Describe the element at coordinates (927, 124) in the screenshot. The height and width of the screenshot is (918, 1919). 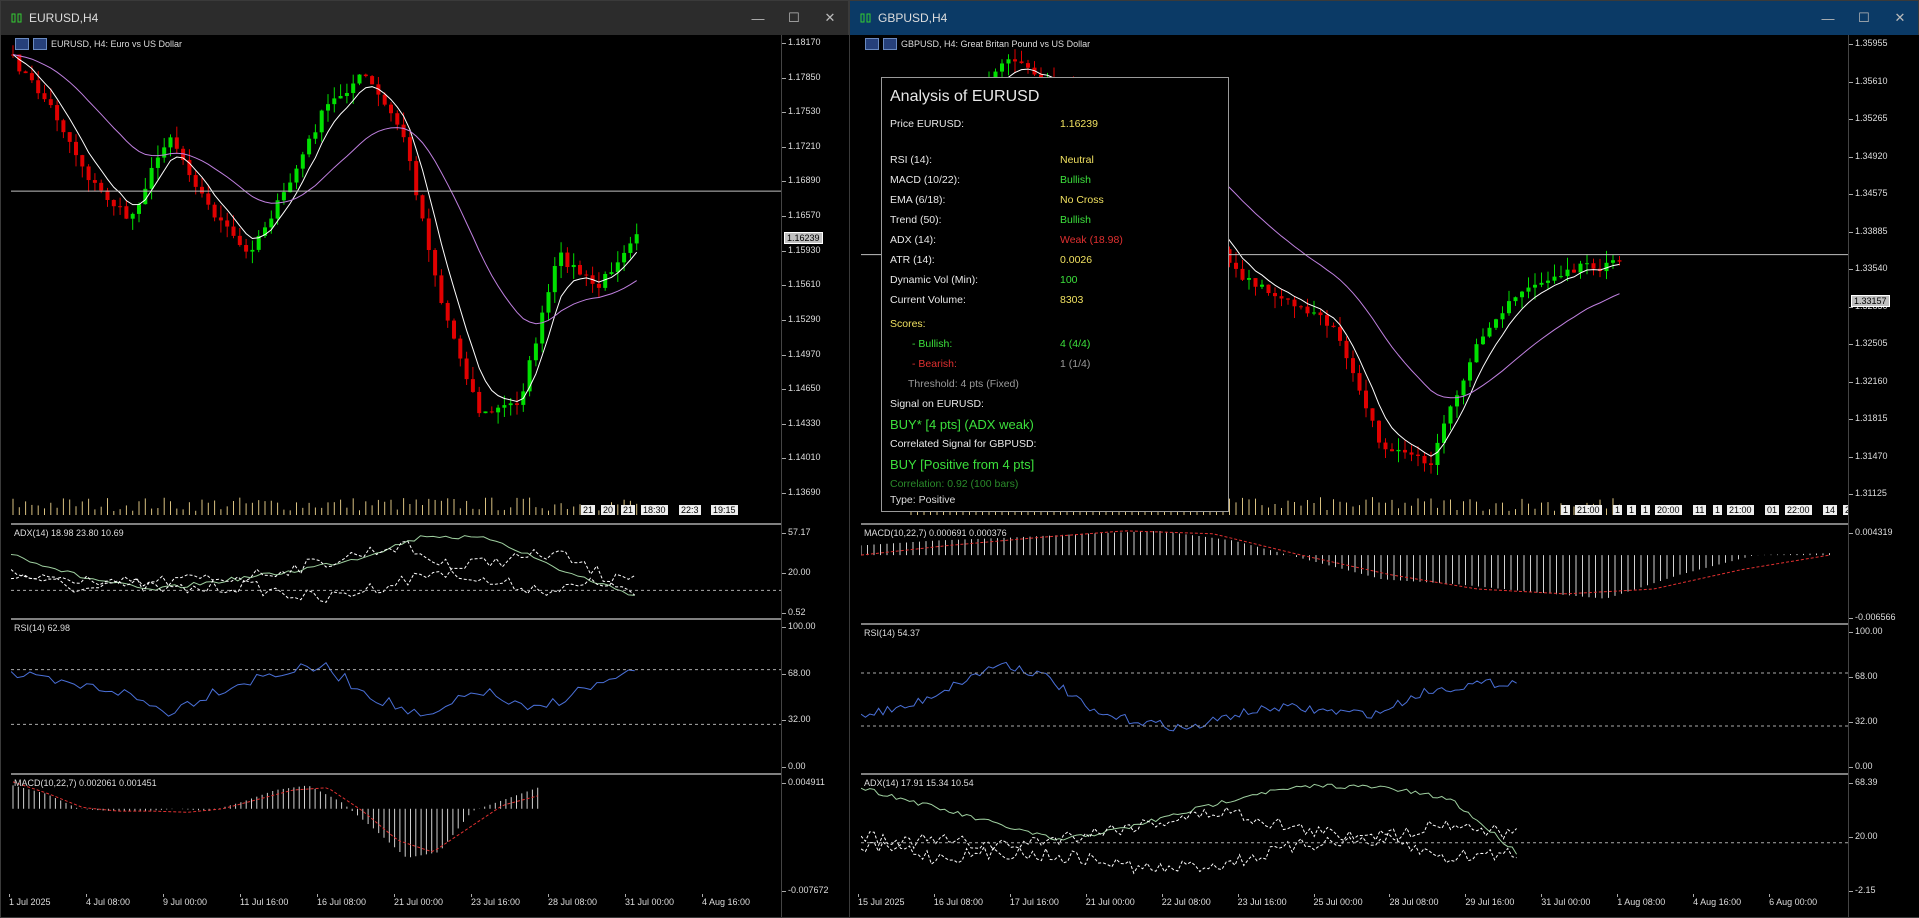
I see `analysis-key: Price EURUSD:` at that location.